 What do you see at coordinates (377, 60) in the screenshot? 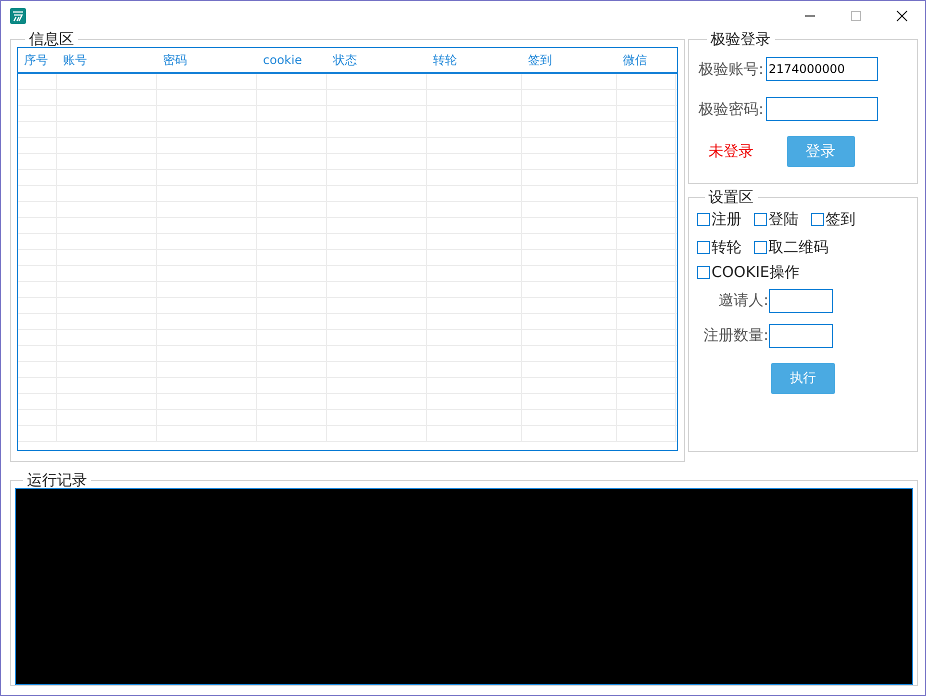
I see `column-header: 状态` at bounding box center [377, 60].